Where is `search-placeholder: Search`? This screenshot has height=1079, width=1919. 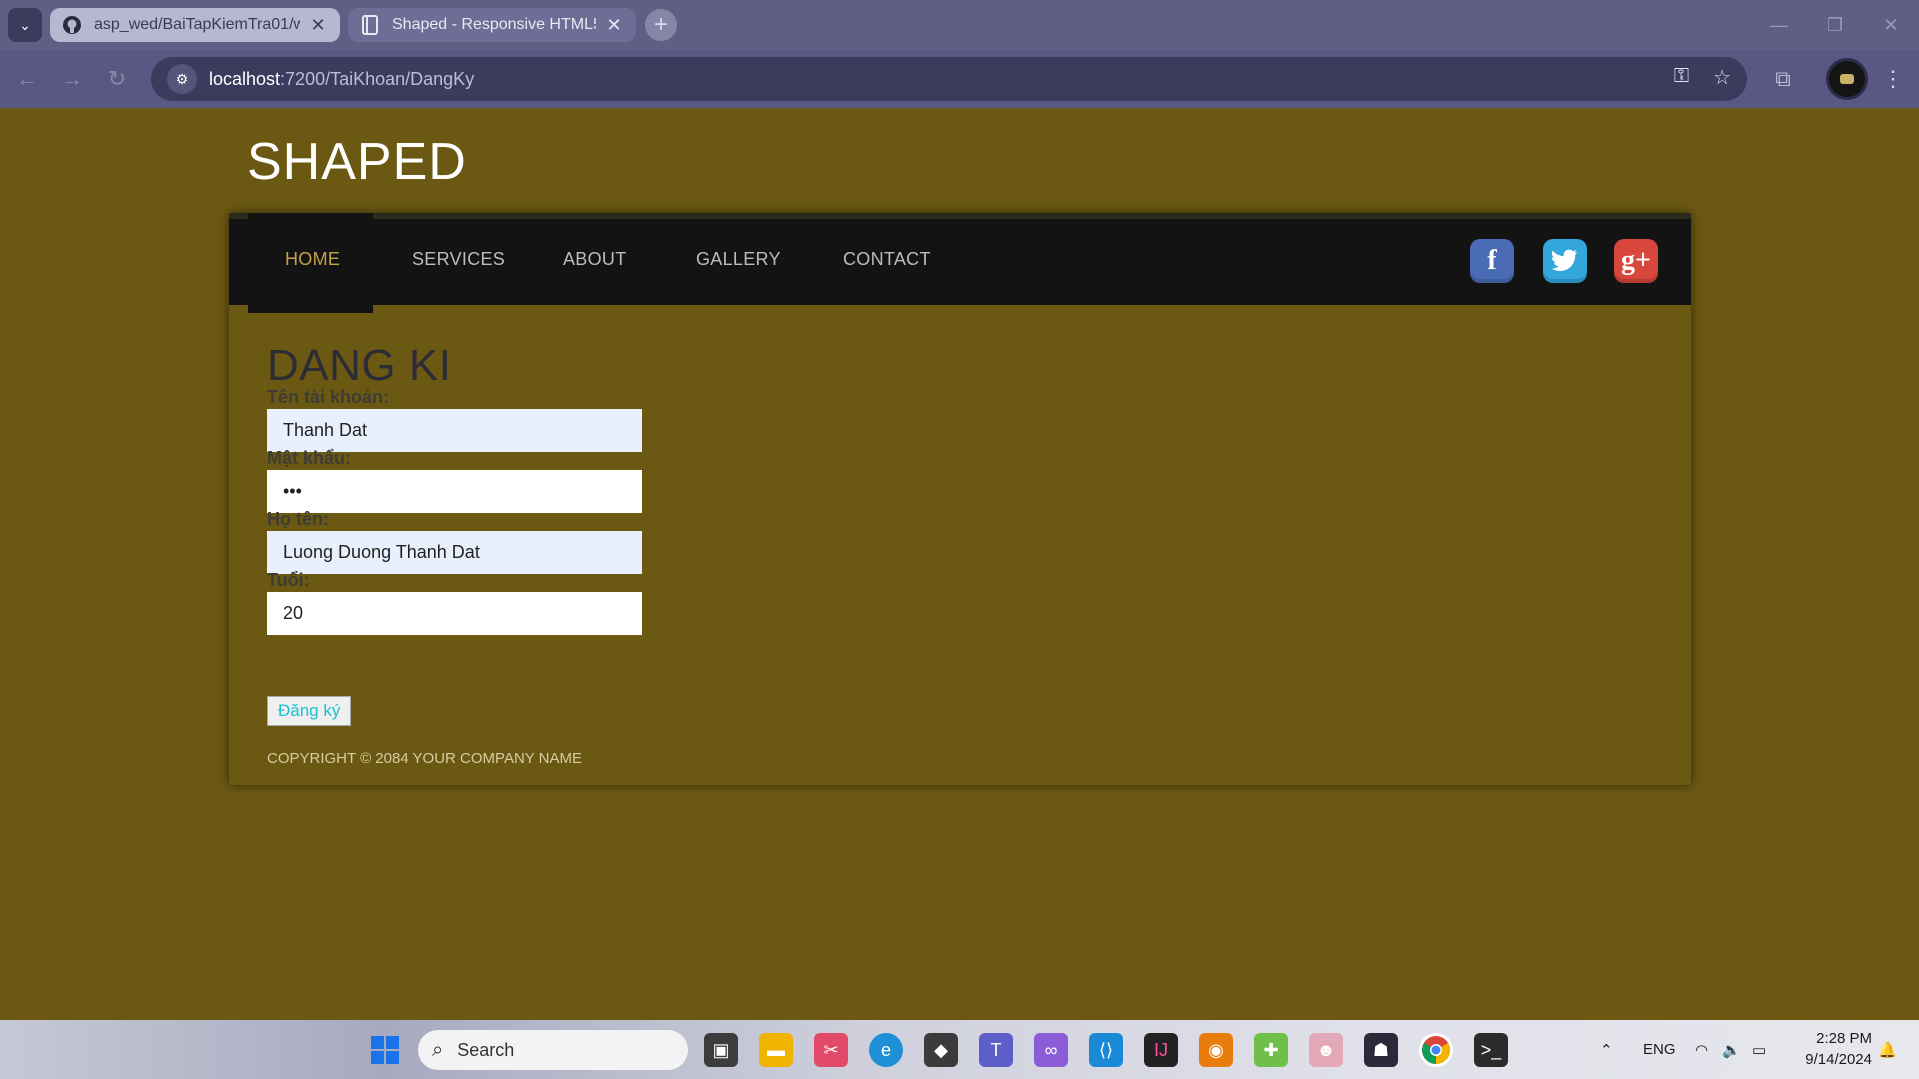
search-placeholder: Search is located at coordinates (486, 1049).